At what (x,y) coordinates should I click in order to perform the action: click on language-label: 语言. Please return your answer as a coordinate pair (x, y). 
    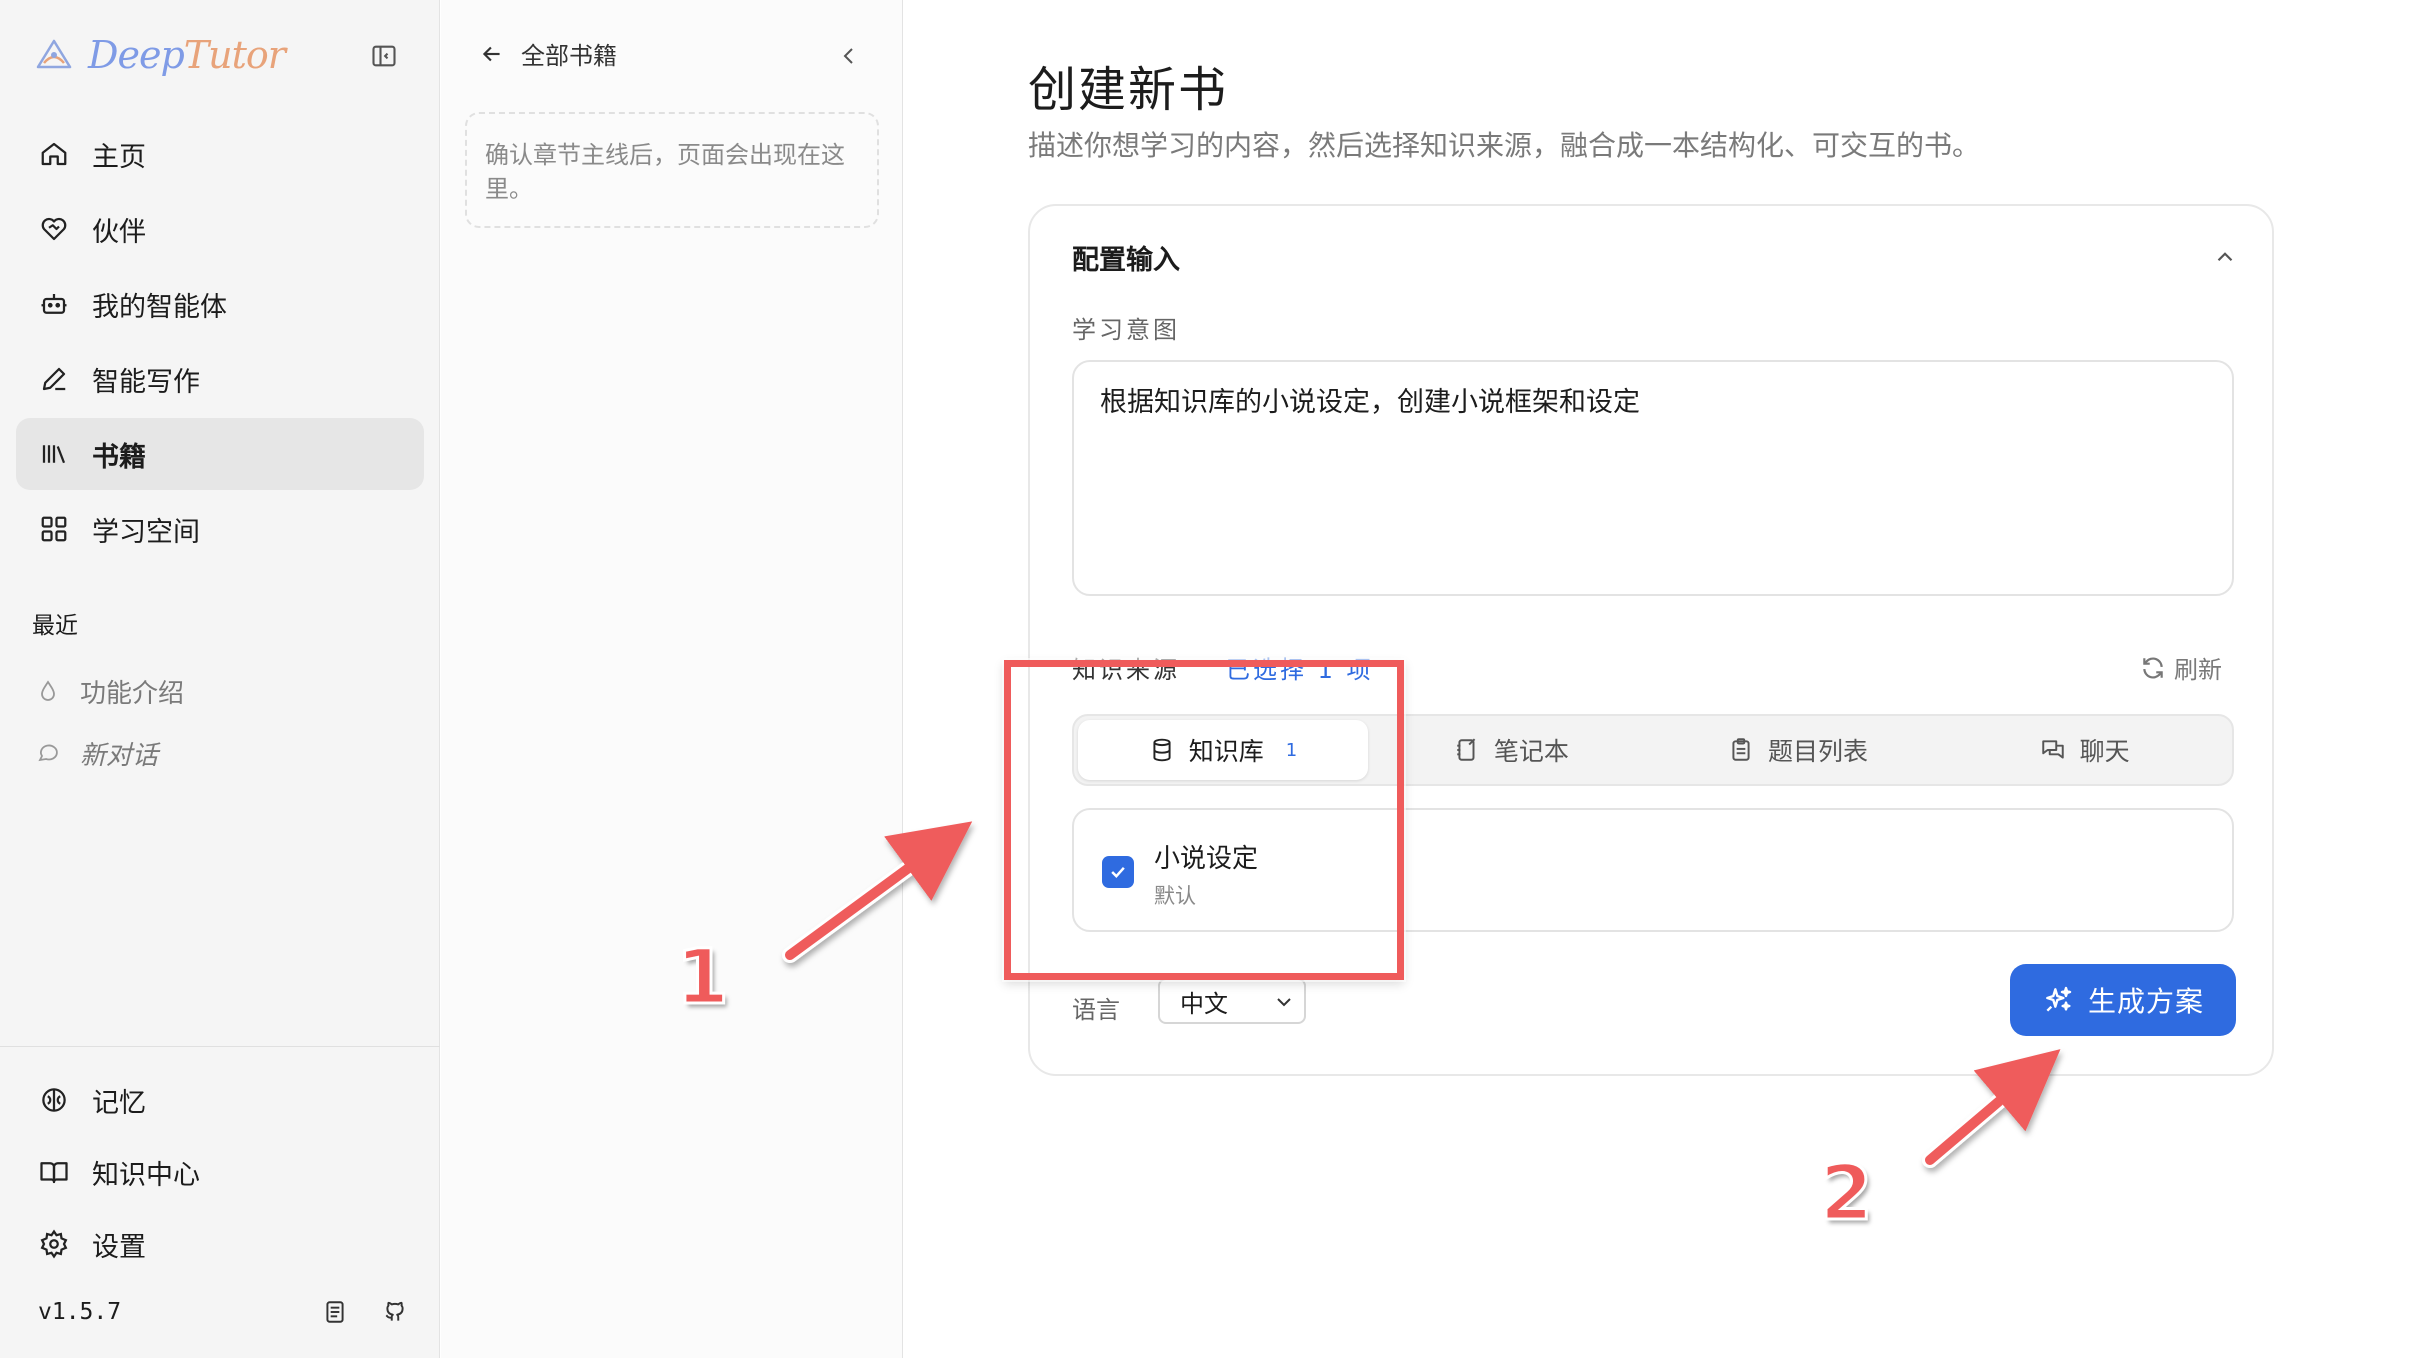
    Looking at the image, I should click on (1096, 1010).